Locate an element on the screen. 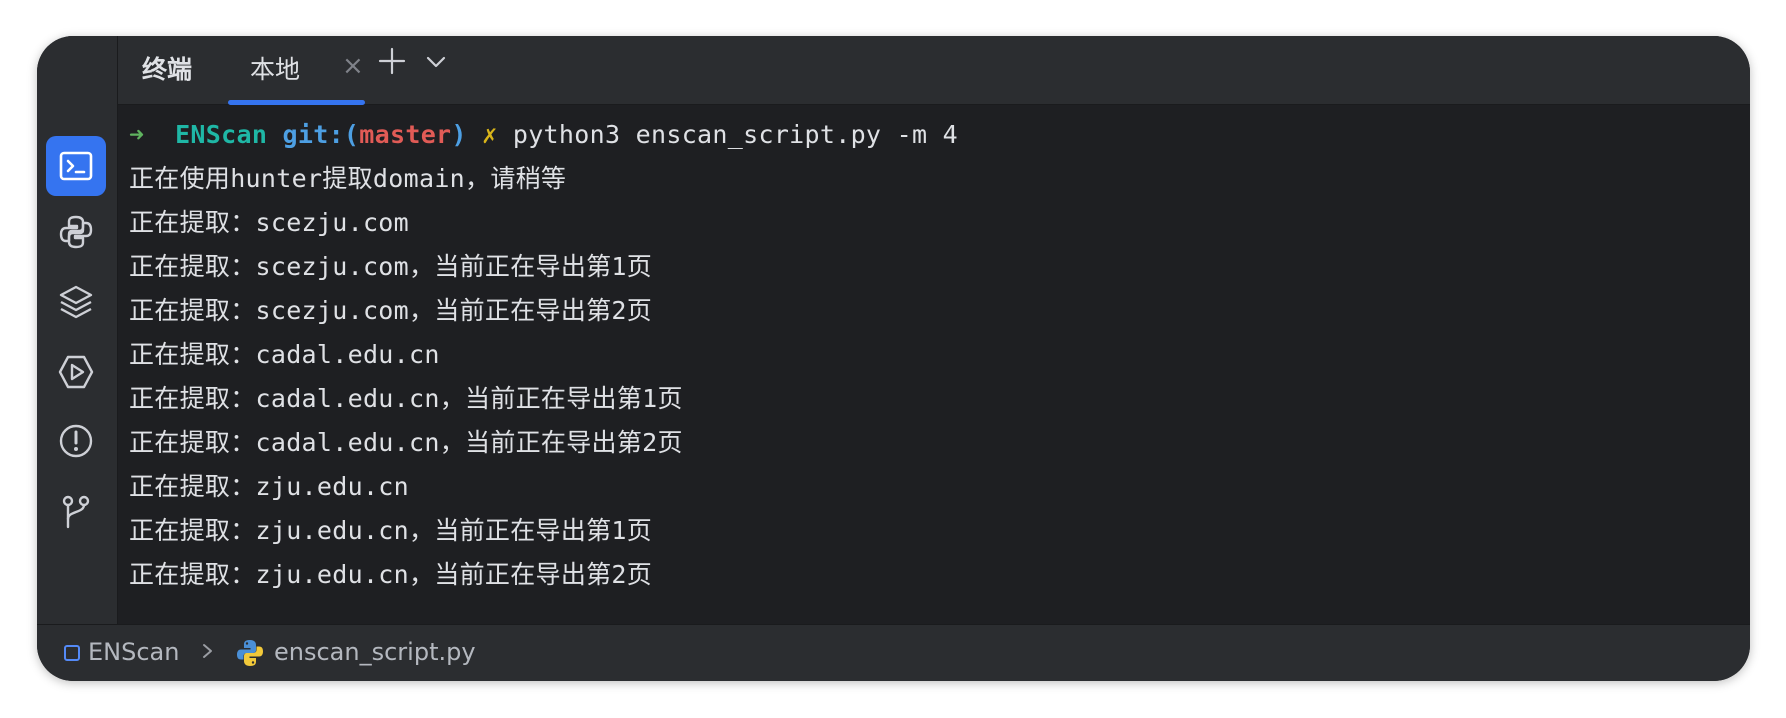 The image size is (1786, 718). tool-window-title: 终端 is located at coordinates (167, 69).